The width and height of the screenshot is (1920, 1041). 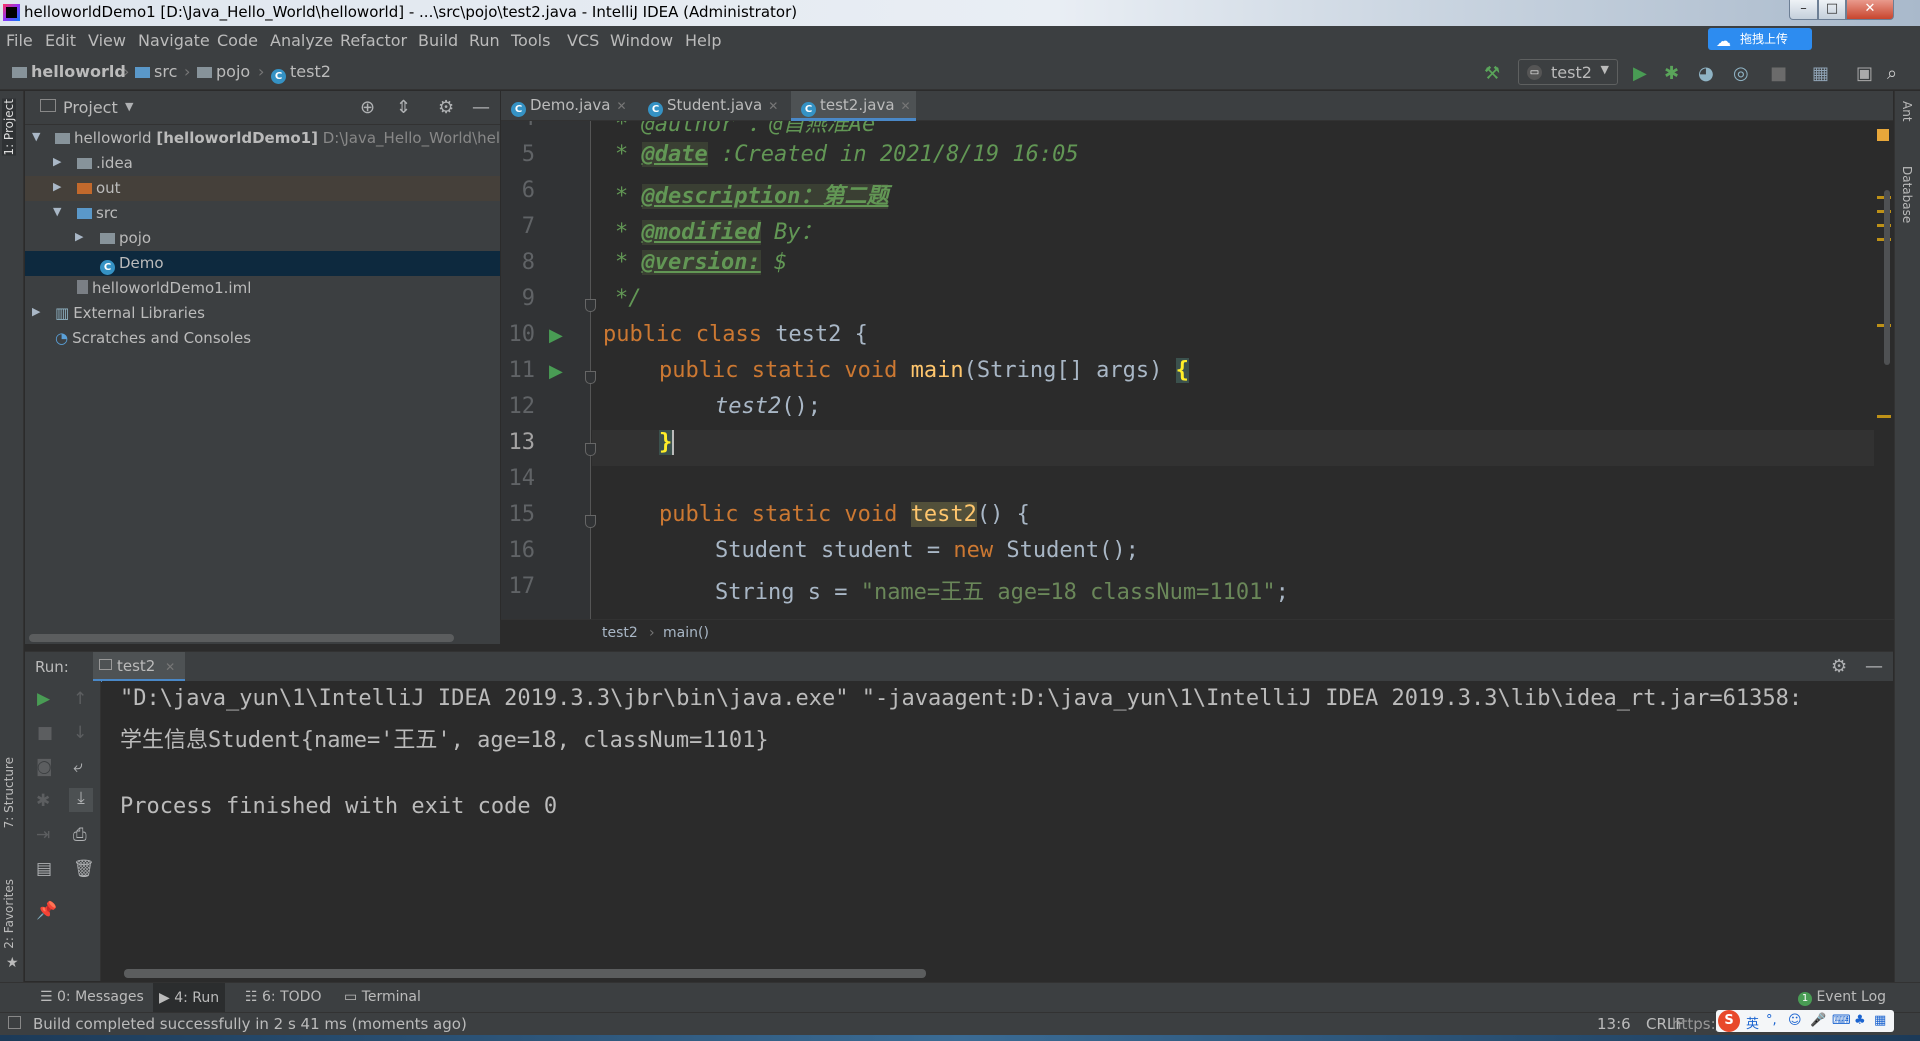 What do you see at coordinates (1820, 73) in the screenshot?
I see `project-structure-icon: ▦` at bounding box center [1820, 73].